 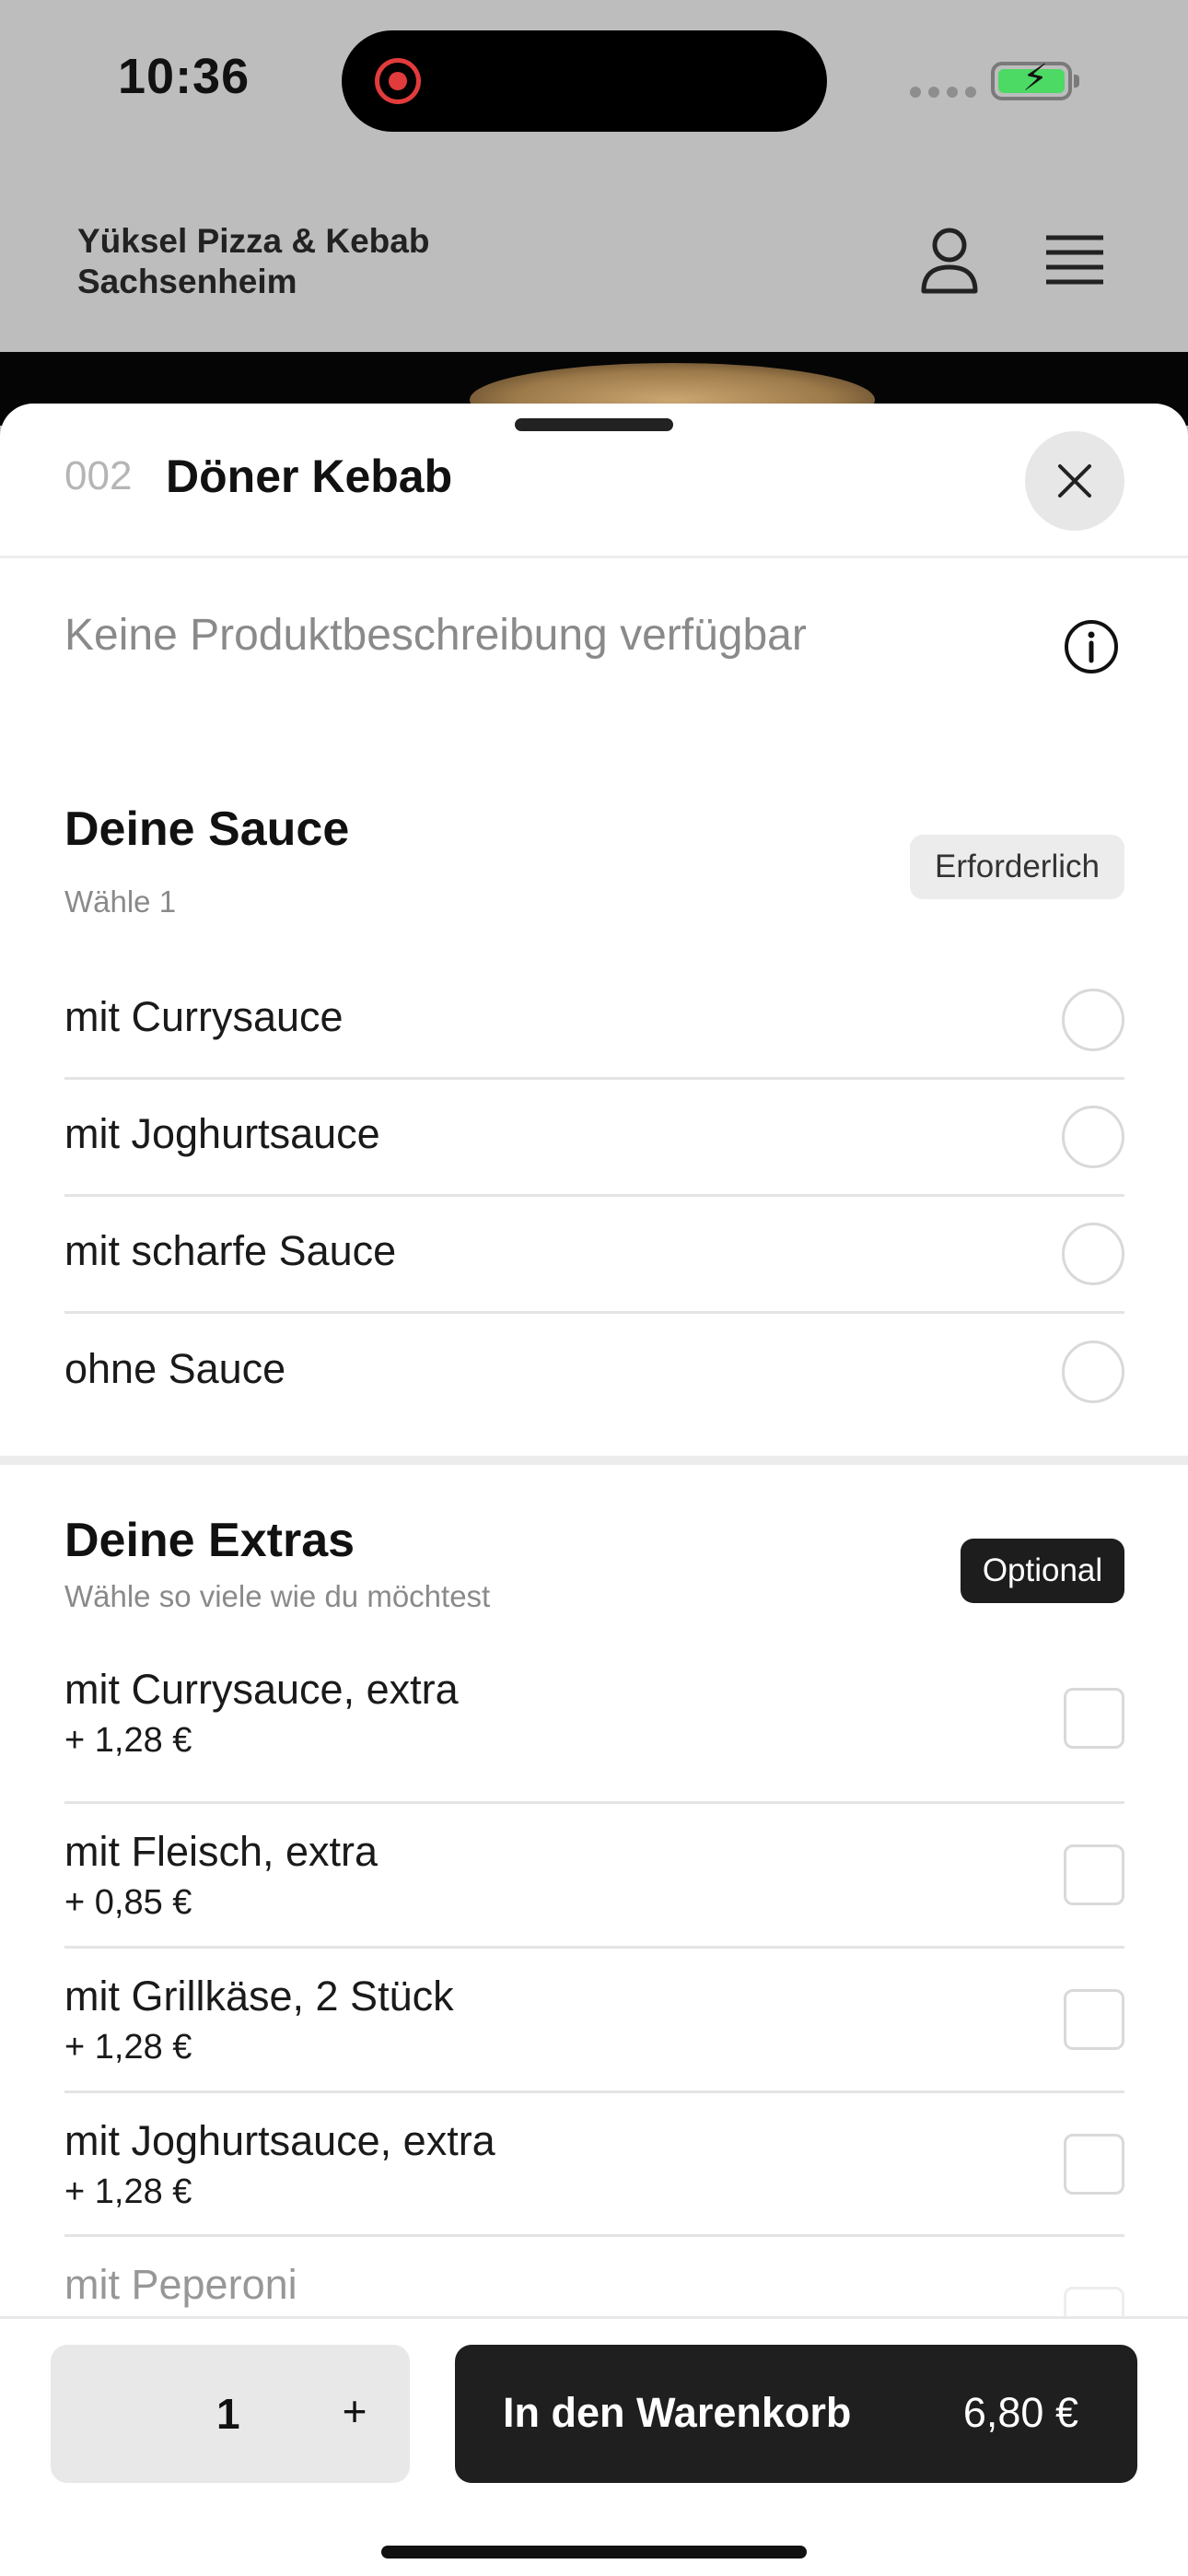 What do you see at coordinates (949, 261) in the screenshot?
I see `user-icon` at bounding box center [949, 261].